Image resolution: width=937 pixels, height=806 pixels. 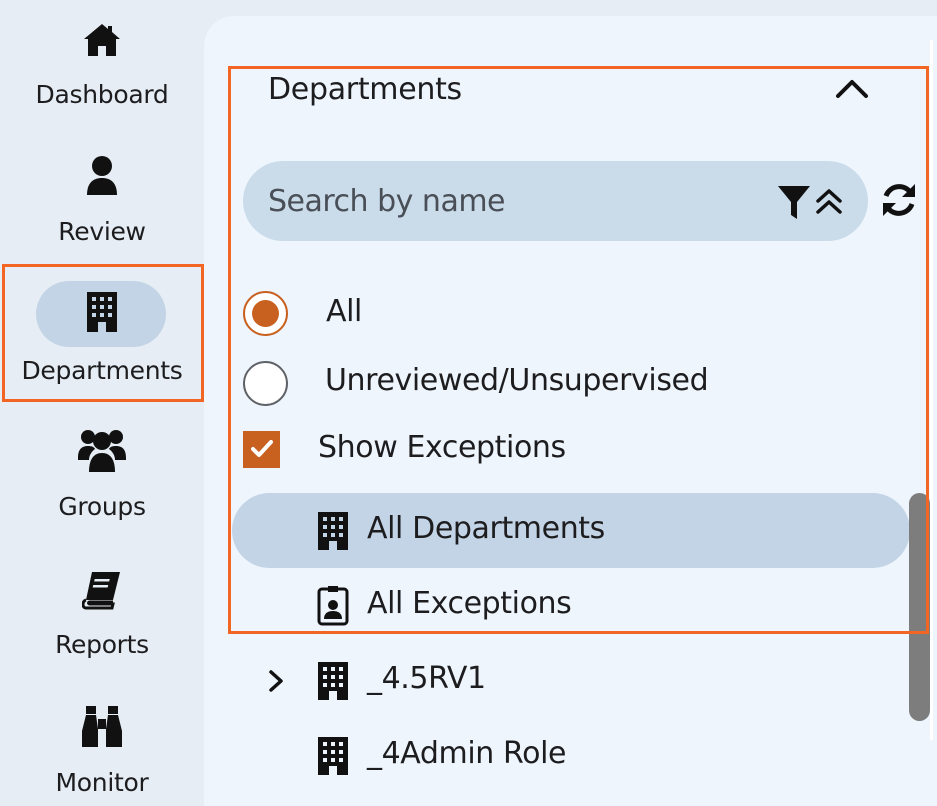 What do you see at coordinates (102, 478) in the screenshot?
I see `nav-item-groups: Groups` at bounding box center [102, 478].